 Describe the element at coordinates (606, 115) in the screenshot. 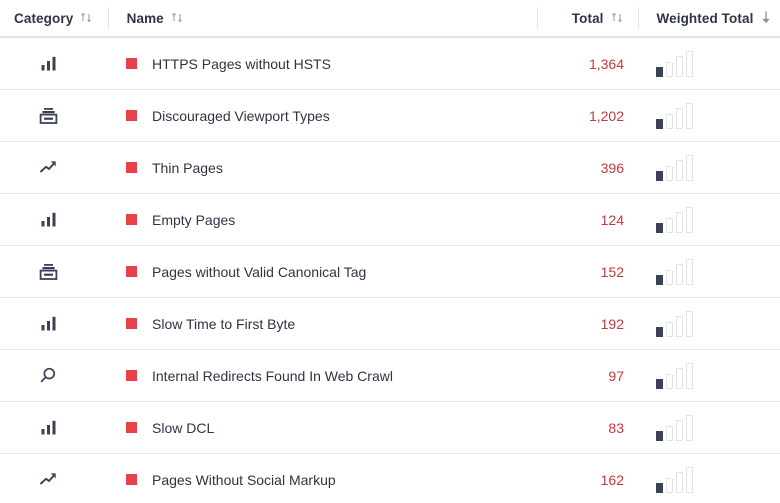

I see `cell-total: 1,202` at that location.